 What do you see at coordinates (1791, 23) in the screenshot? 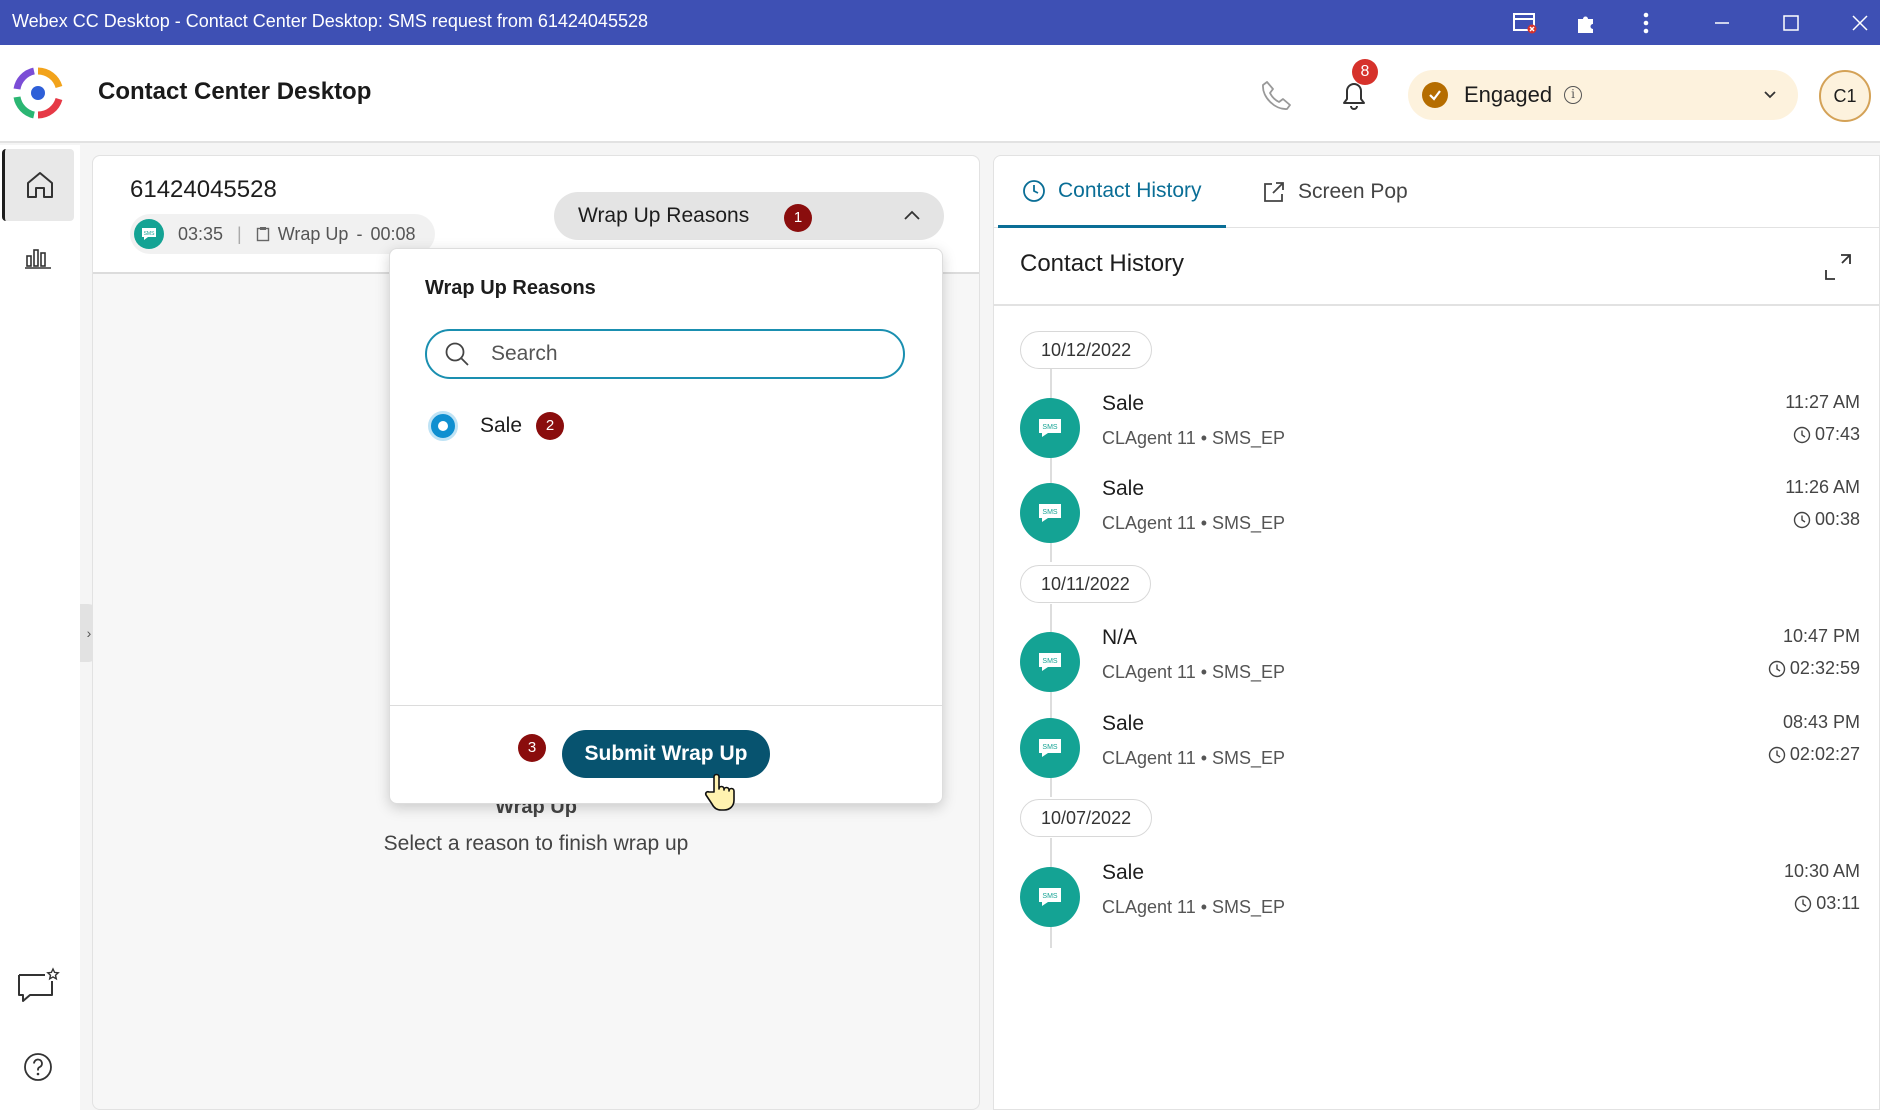
I see `maximize-icon` at bounding box center [1791, 23].